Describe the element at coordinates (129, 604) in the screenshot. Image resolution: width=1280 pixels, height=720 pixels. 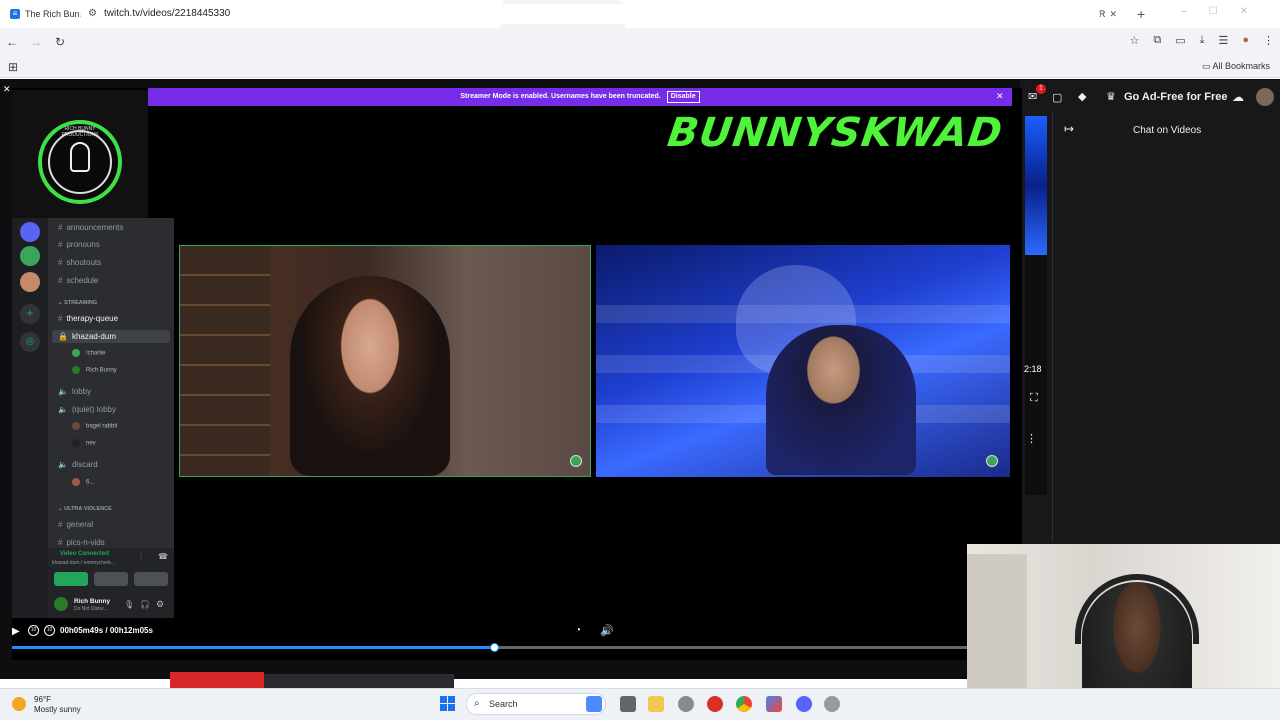
I see `mic-icon: 🎙` at that location.